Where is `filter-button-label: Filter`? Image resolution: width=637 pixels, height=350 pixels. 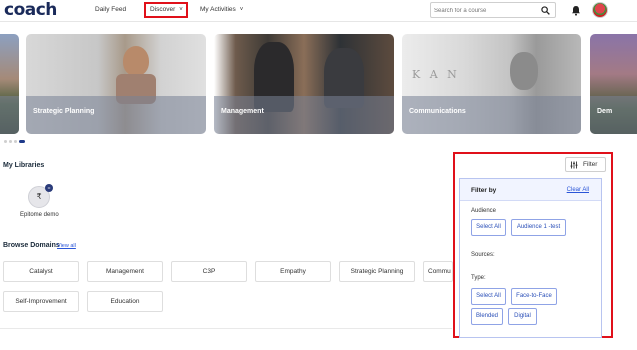
filter-button-label: Filter is located at coordinates (590, 164).